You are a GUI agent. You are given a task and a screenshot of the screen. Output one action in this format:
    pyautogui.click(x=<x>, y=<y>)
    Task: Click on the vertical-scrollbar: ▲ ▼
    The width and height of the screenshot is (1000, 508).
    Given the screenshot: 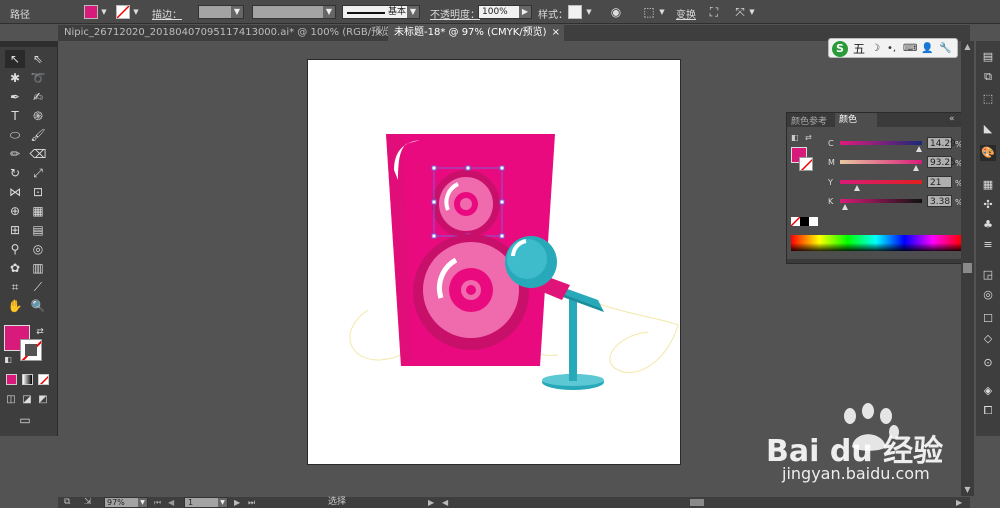 What is the action you would take?
    pyautogui.click(x=967, y=268)
    